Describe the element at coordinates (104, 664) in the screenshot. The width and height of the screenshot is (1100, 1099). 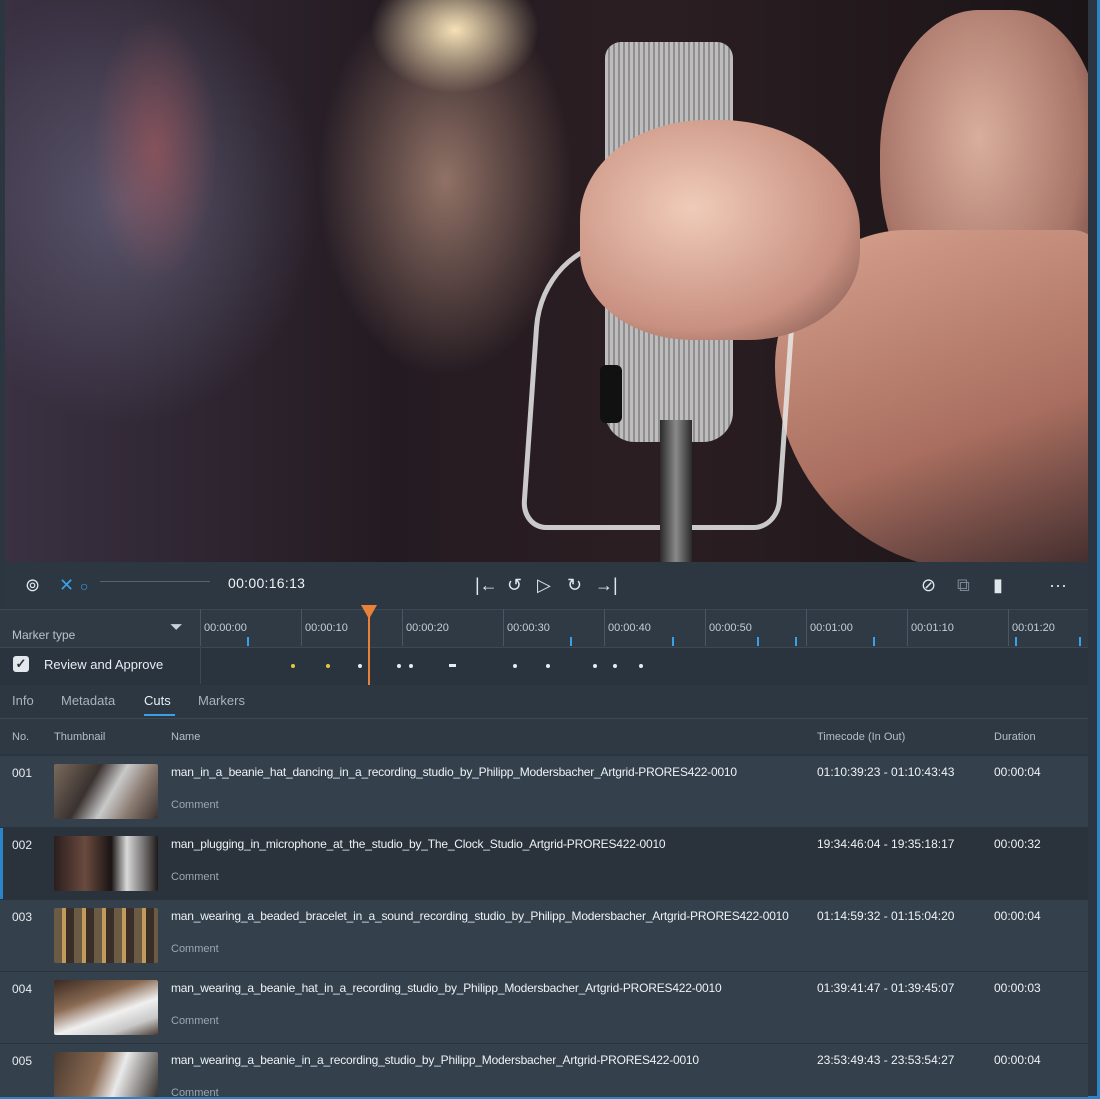
I see `review-track-label: Review and Approve` at that location.